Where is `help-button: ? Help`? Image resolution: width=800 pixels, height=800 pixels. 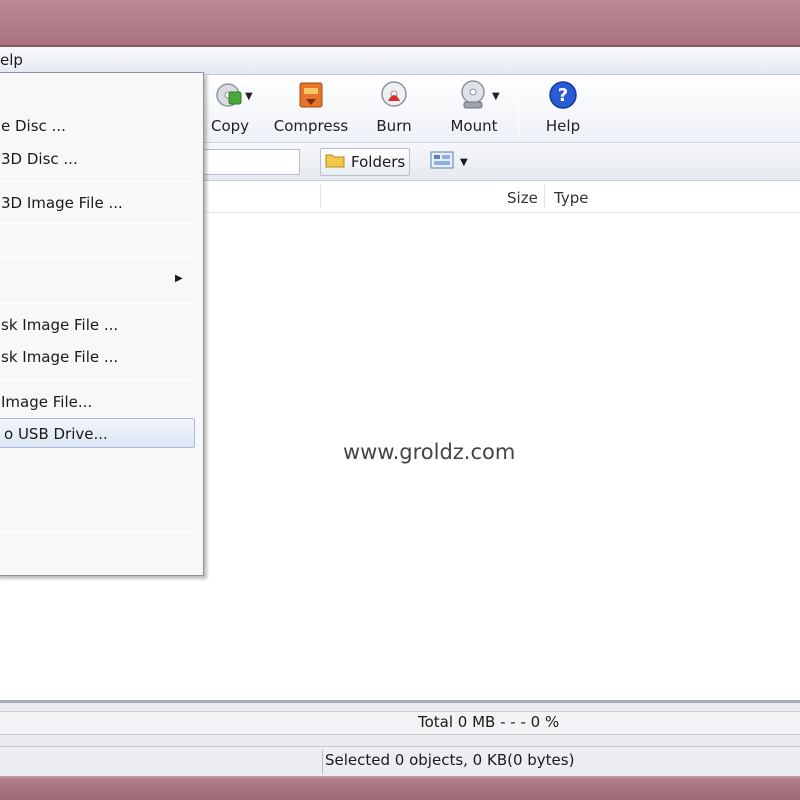
help-button: ? Help is located at coordinates (563, 109).